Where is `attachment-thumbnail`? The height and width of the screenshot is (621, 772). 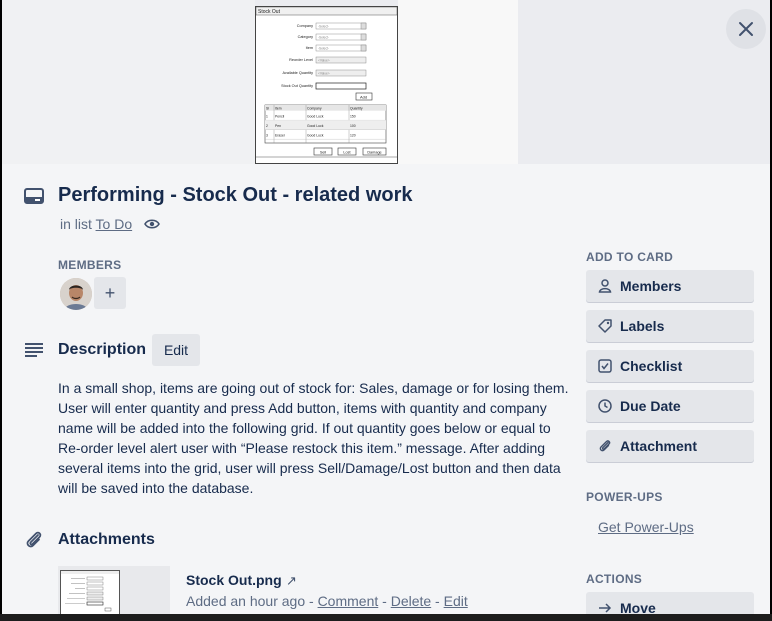
attachment-thumbnail is located at coordinates (114, 590).